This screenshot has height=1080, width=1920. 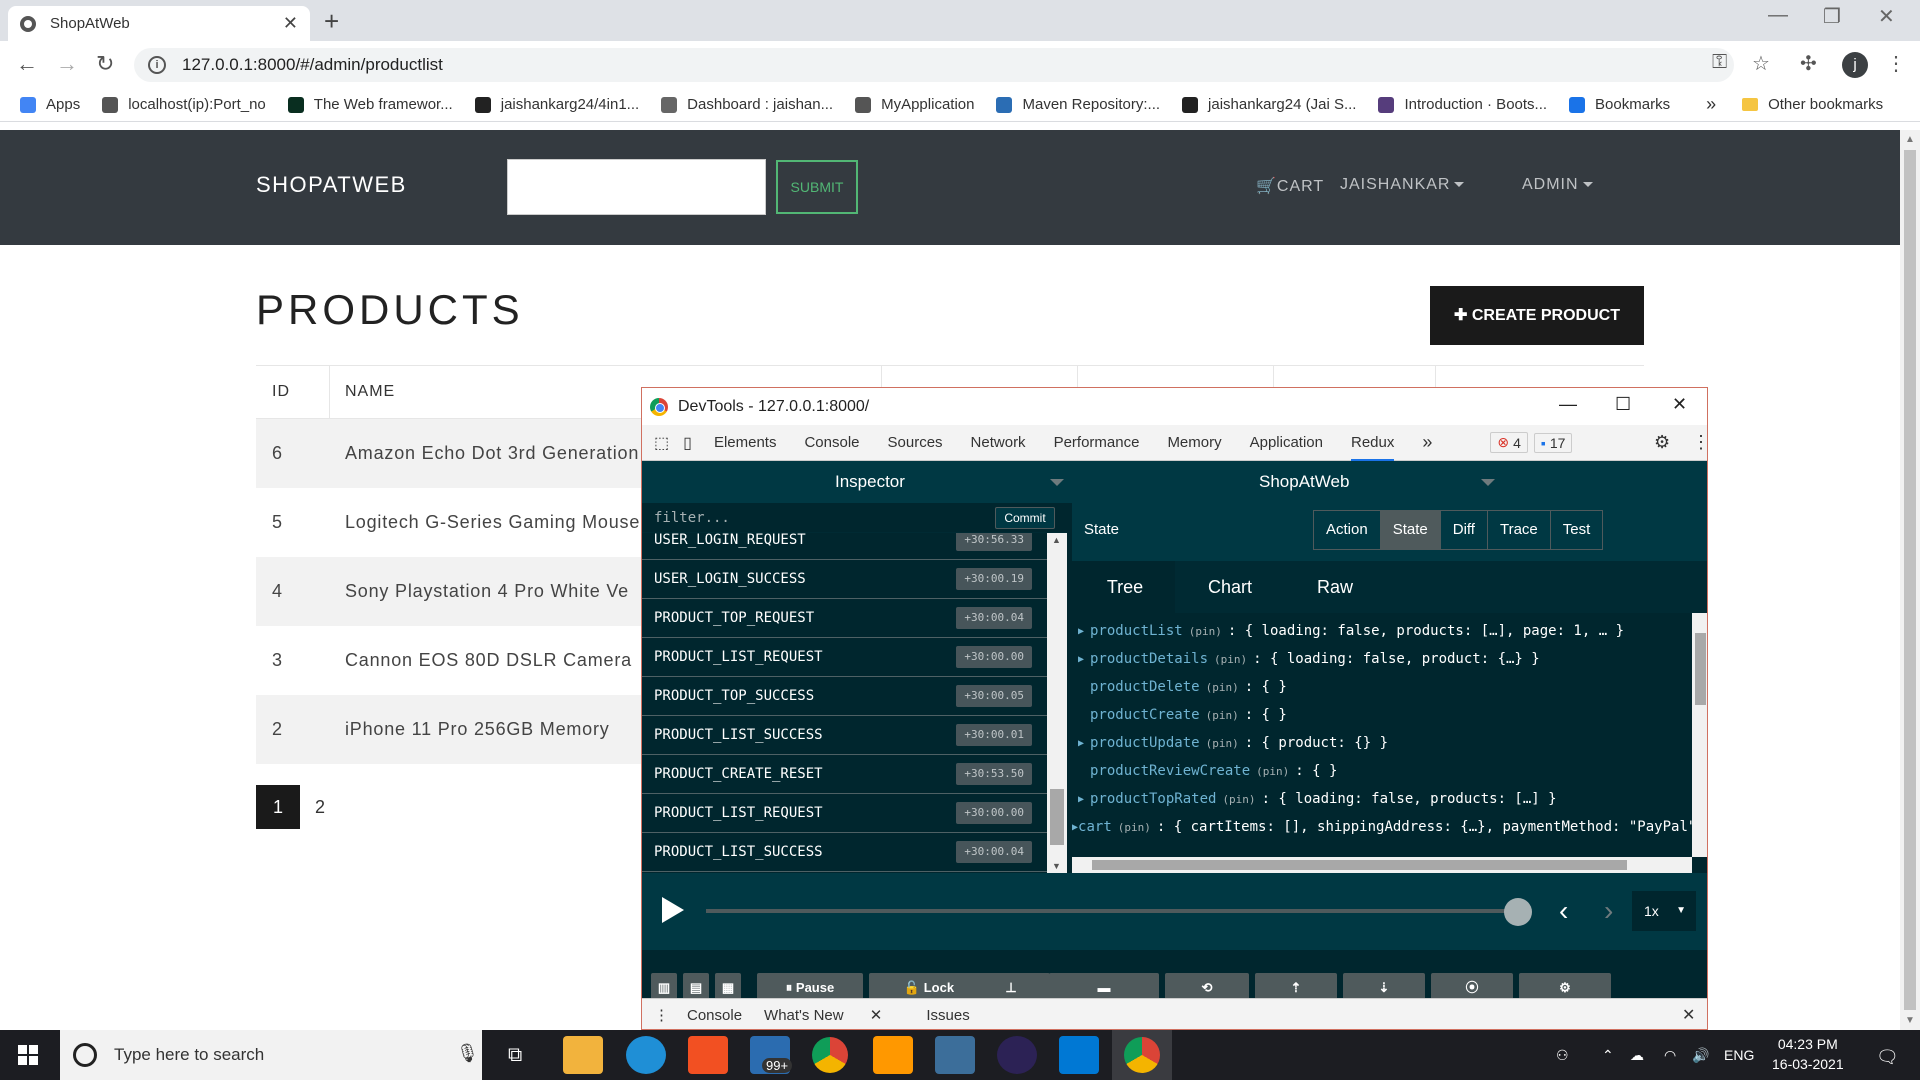 What do you see at coordinates (1537, 315) in the screenshot?
I see `create-product-button: ✚ CREATE PRODUCT` at bounding box center [1537, 315].